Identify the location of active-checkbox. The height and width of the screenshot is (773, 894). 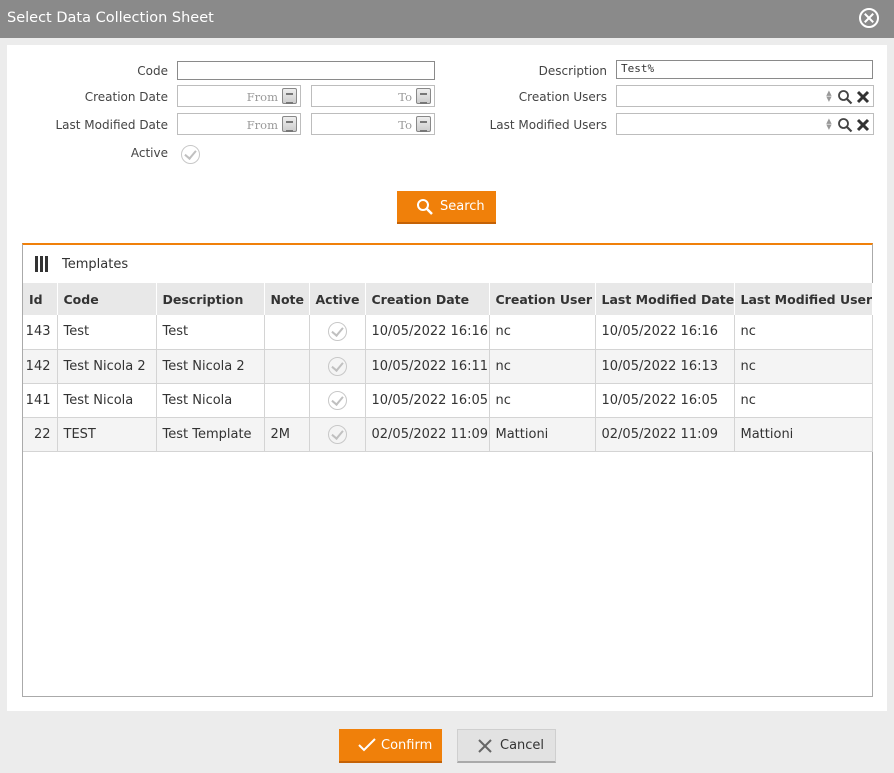
(190, 154).